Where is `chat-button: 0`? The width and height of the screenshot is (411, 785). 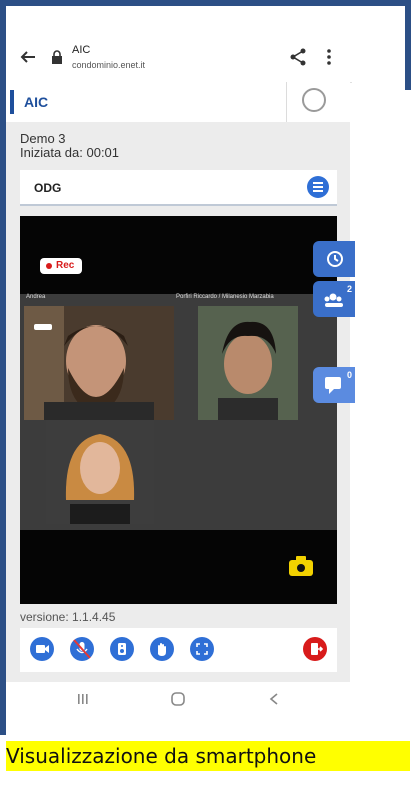
chat-button: 0 is located at coordinates (334, 385).